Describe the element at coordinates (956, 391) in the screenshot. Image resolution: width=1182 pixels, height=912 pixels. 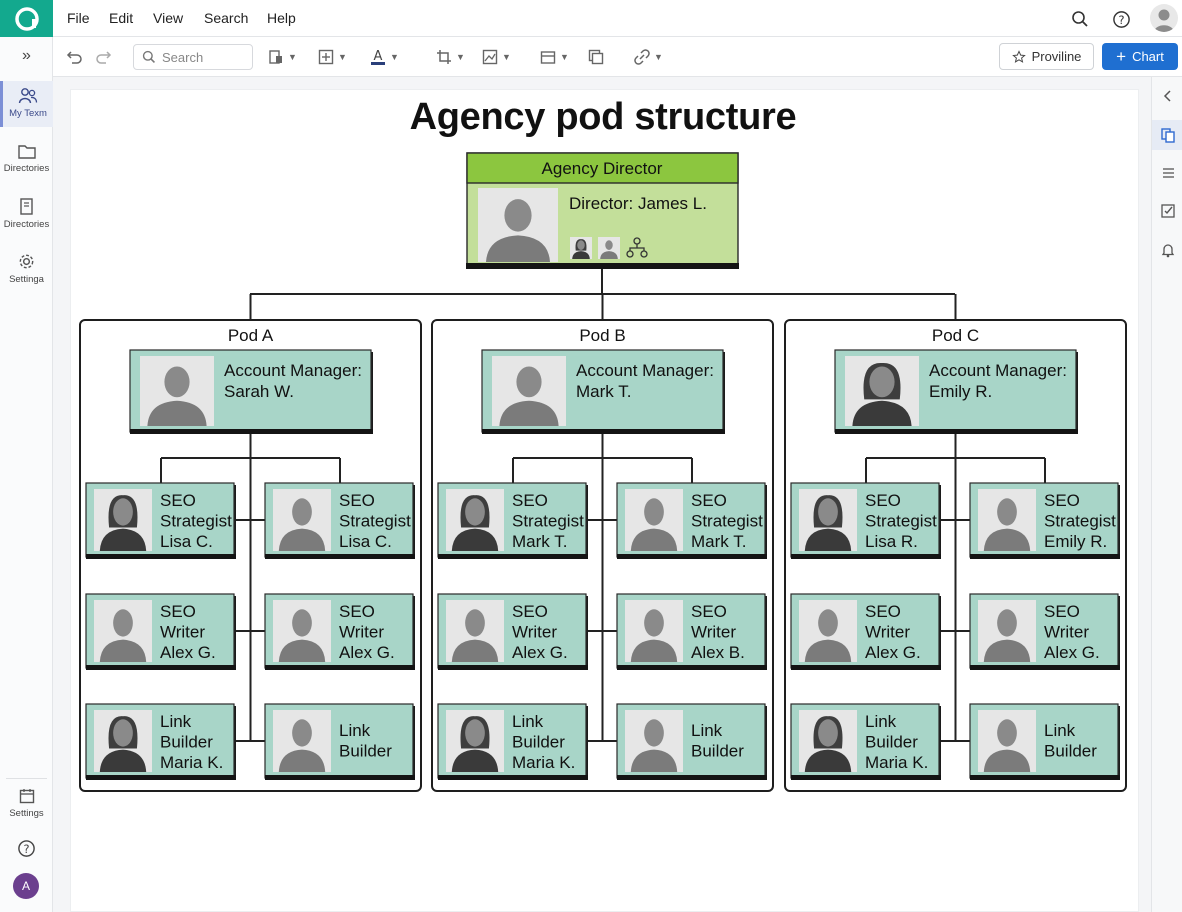
I see `account-manager-node: Account Manager: Emily R.` at that location.